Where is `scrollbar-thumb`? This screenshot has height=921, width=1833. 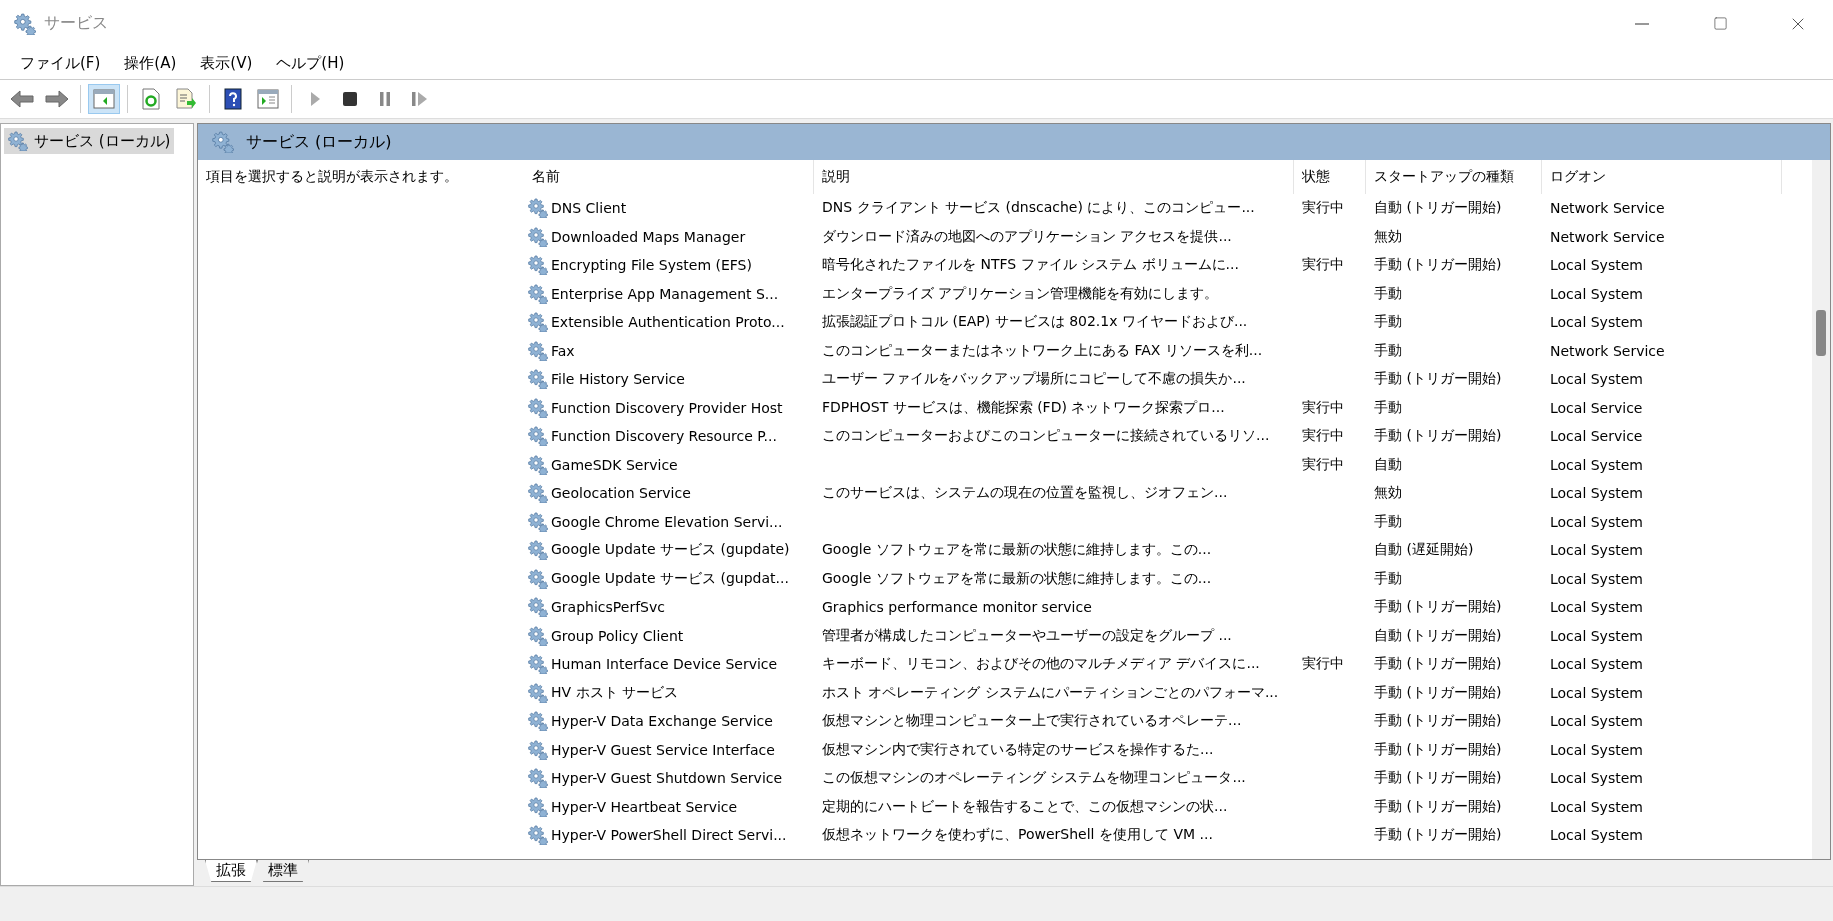 scrollbar-thumb is located at coordinates (1821, 333).